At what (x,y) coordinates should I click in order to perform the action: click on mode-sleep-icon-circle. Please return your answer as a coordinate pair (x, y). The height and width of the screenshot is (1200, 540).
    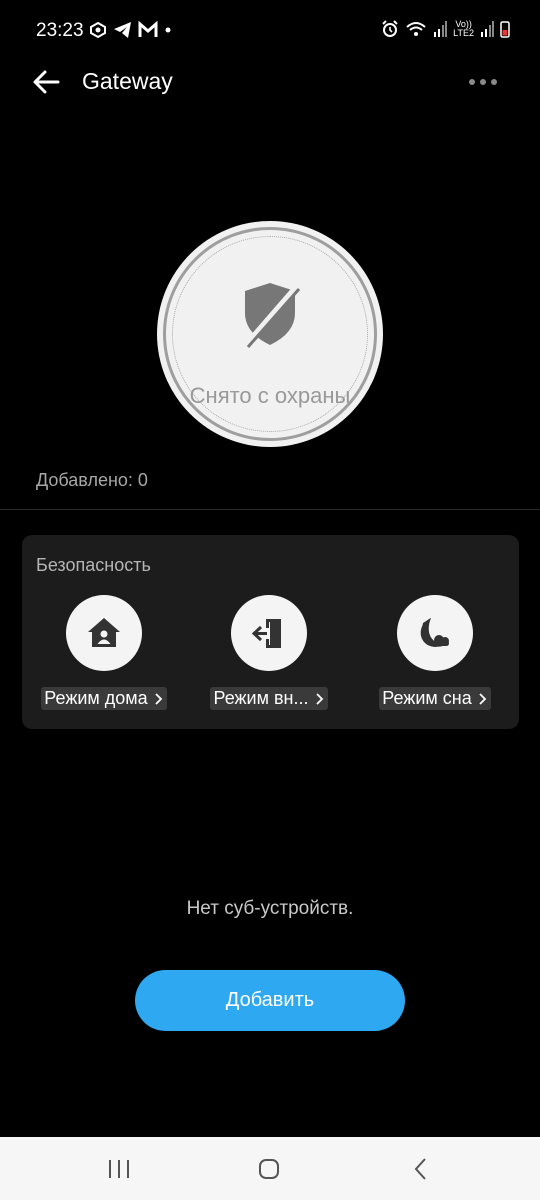
    Looking at the image, I should click on (435, 633).